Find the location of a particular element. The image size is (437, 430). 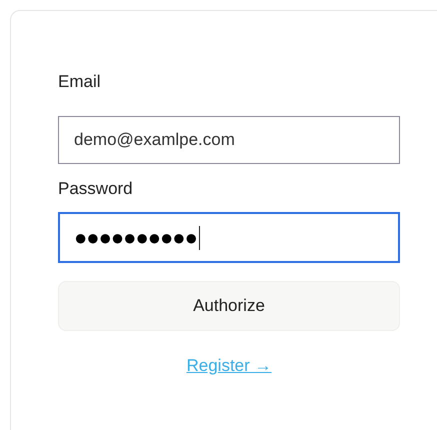

email-field: demo@examlpe.com is located at coordinates (229, 140).